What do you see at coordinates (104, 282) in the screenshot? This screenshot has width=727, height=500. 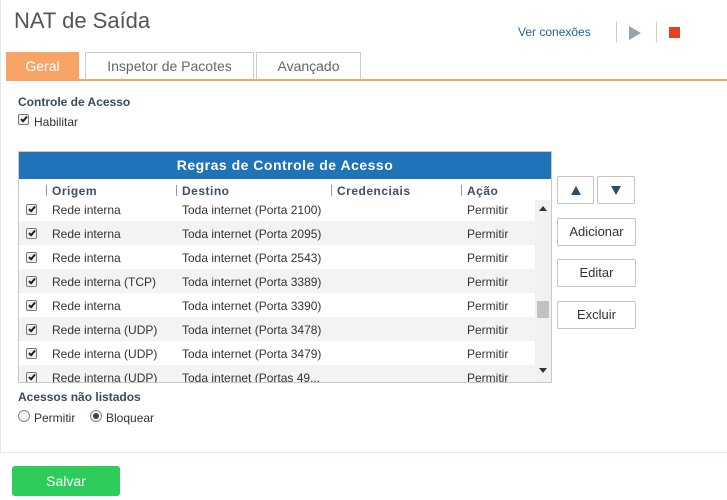 I see `cell-origem: Rede interna (TCP)` at bounding box center [104, 282].